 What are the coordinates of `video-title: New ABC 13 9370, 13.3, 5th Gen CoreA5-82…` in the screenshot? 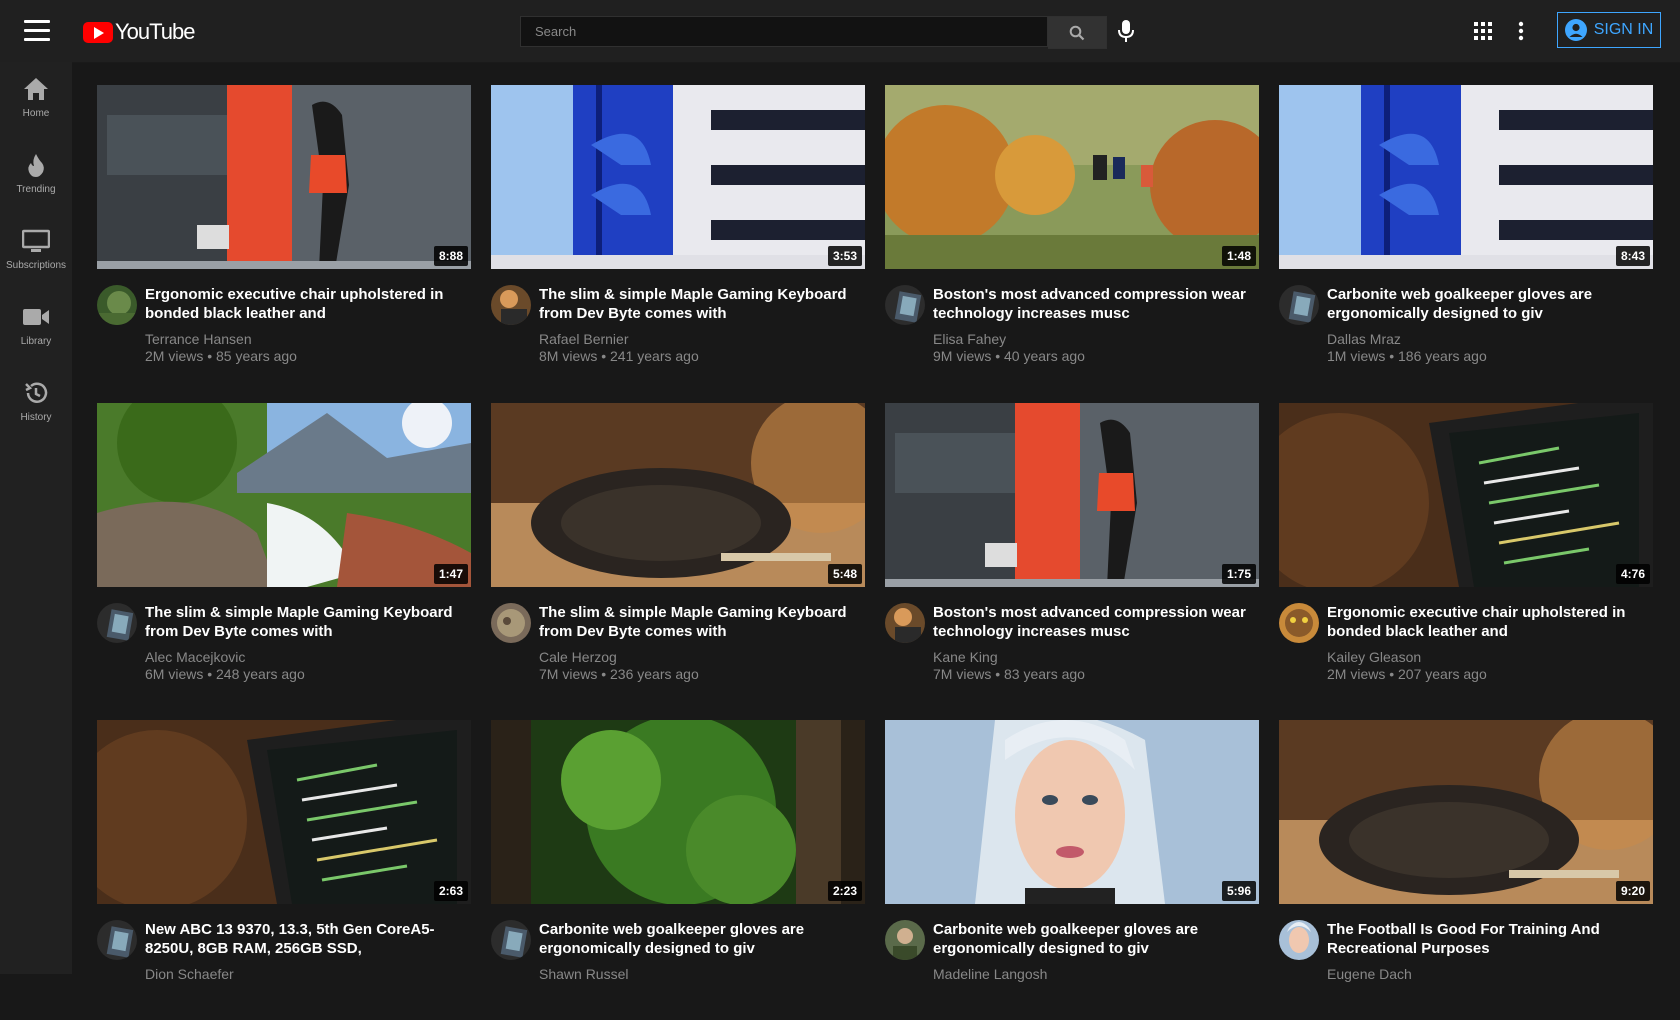 It's located at (305, 939).